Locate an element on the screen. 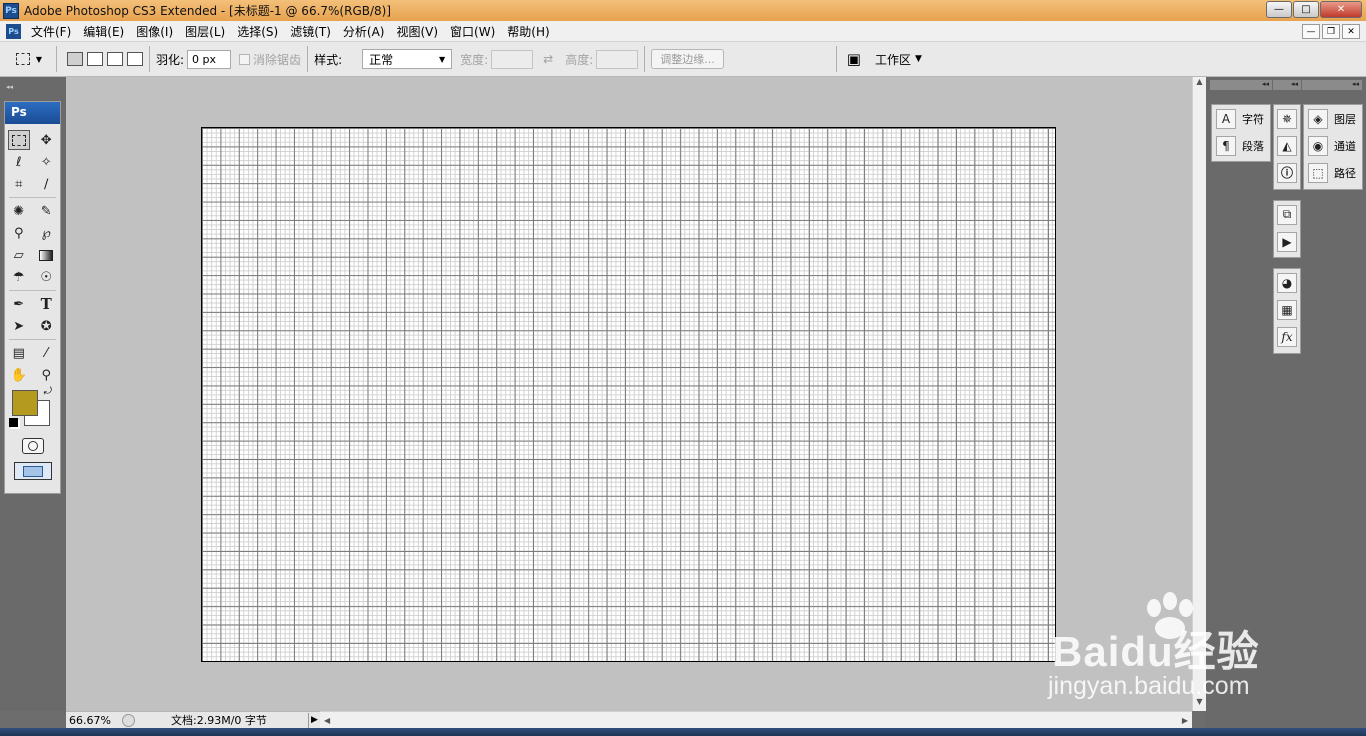  dodge-tool-icon: ☉ is located at coordinates (46, 277).